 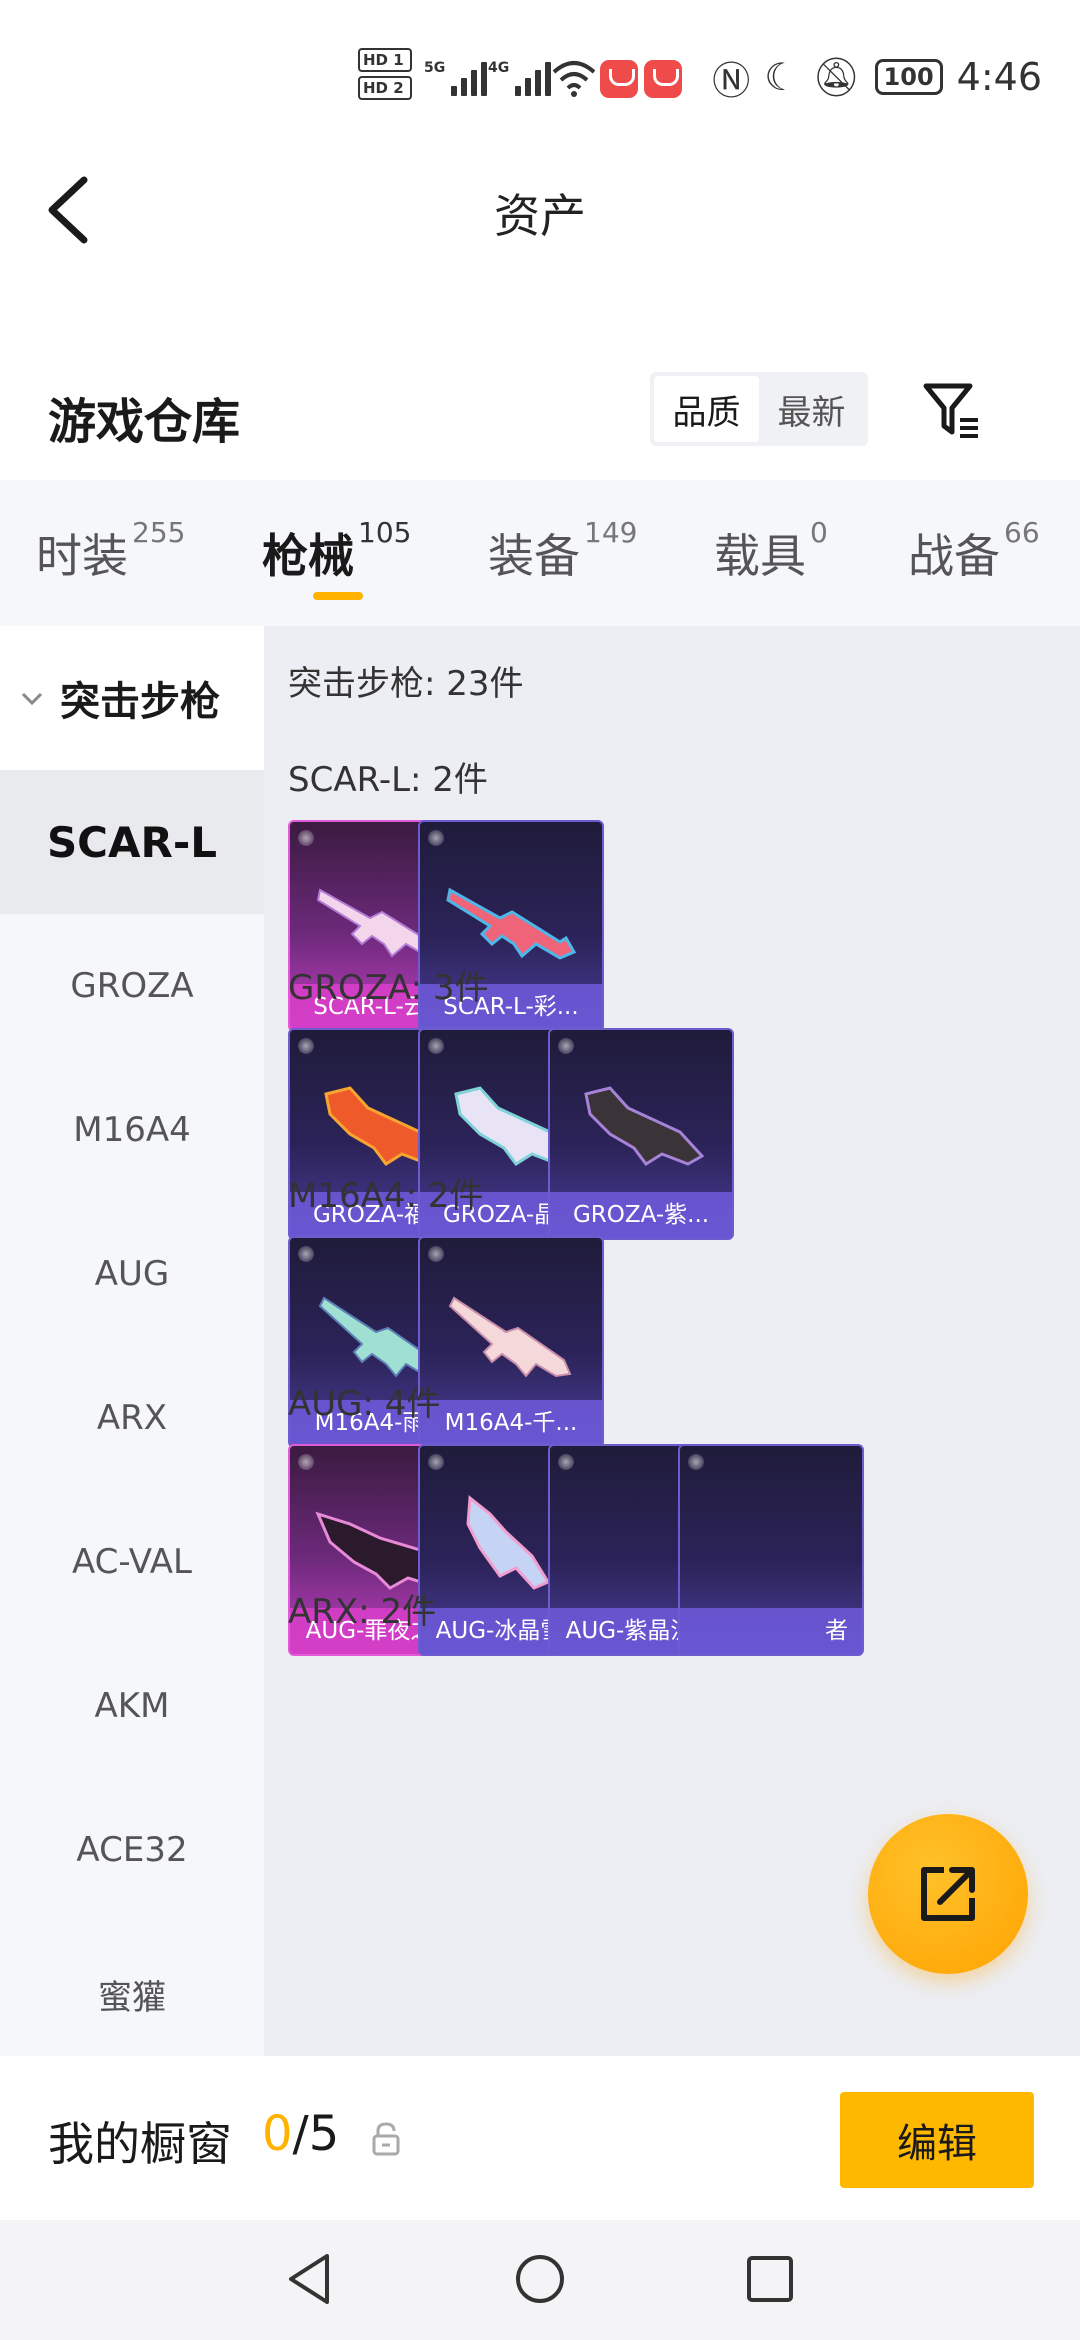 I want to click on page-title: 资产, so click(x=540, y=216).